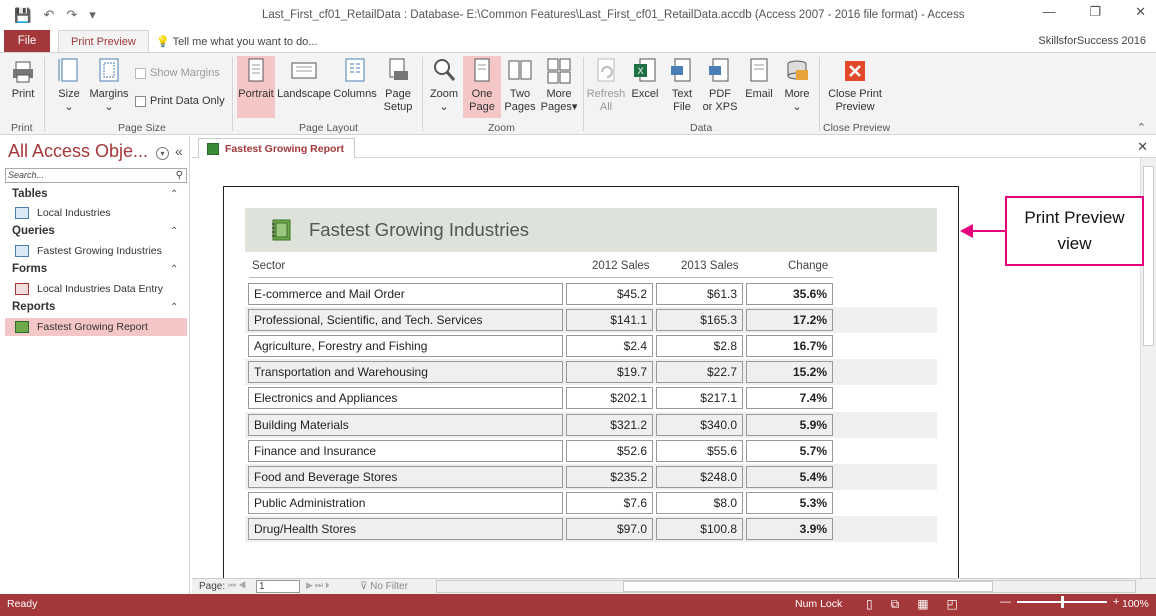 Image resolution: width=1156 pixels, height=616 pixels. I want to click on zoom-in-icon: +, so click(1116, 602).